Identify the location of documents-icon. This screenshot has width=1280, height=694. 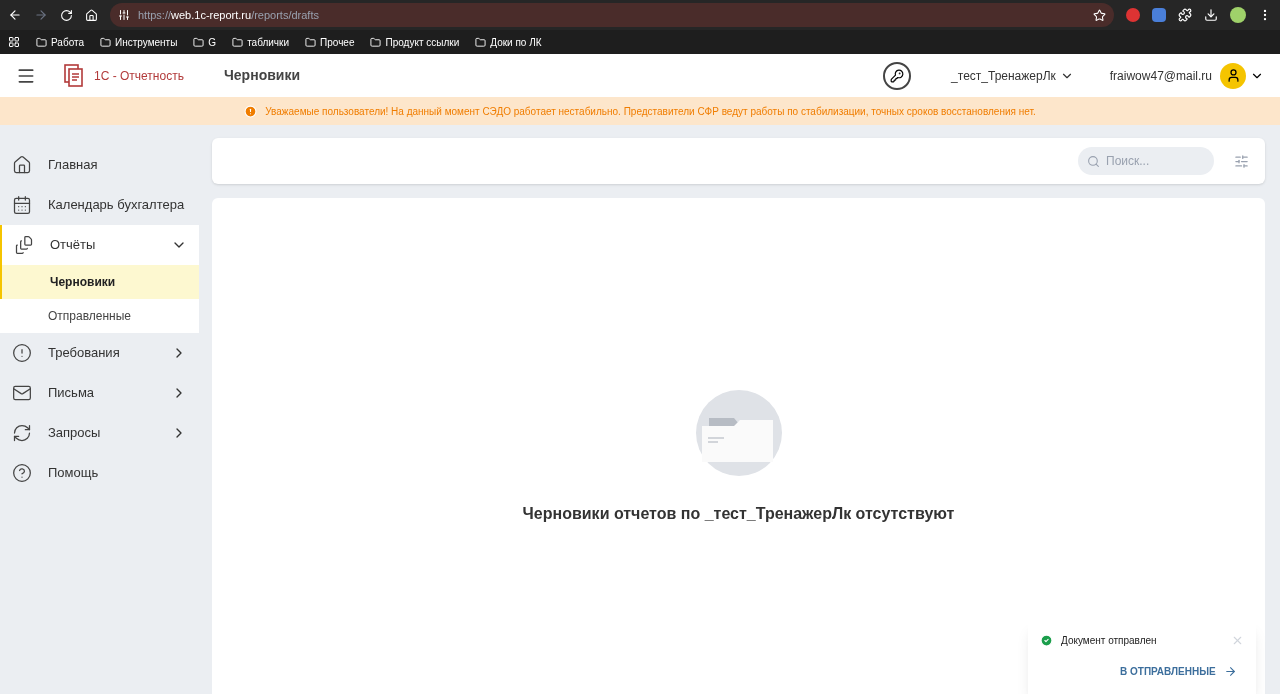
(24, 245).